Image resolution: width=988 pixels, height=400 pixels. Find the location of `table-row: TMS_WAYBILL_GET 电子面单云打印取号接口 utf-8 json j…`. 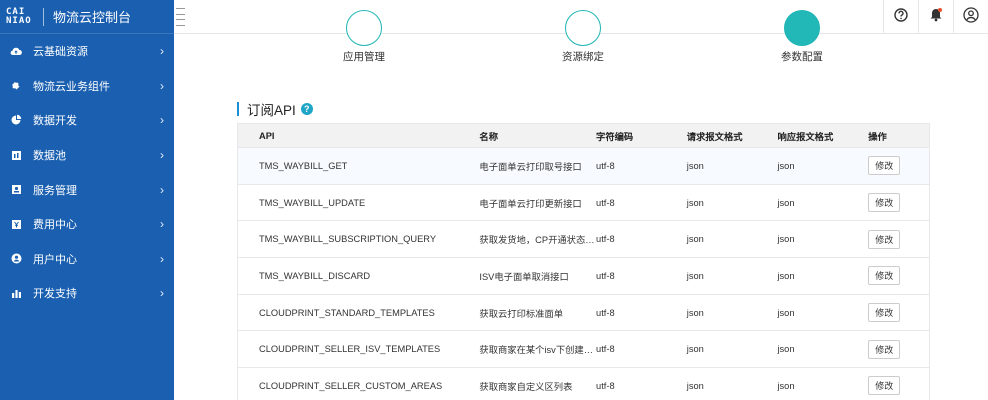

table-row: TMS_WAYBILL_GET 电子面单云打印取号接口 utf-8 json j… is located at coordinates (583, 166).